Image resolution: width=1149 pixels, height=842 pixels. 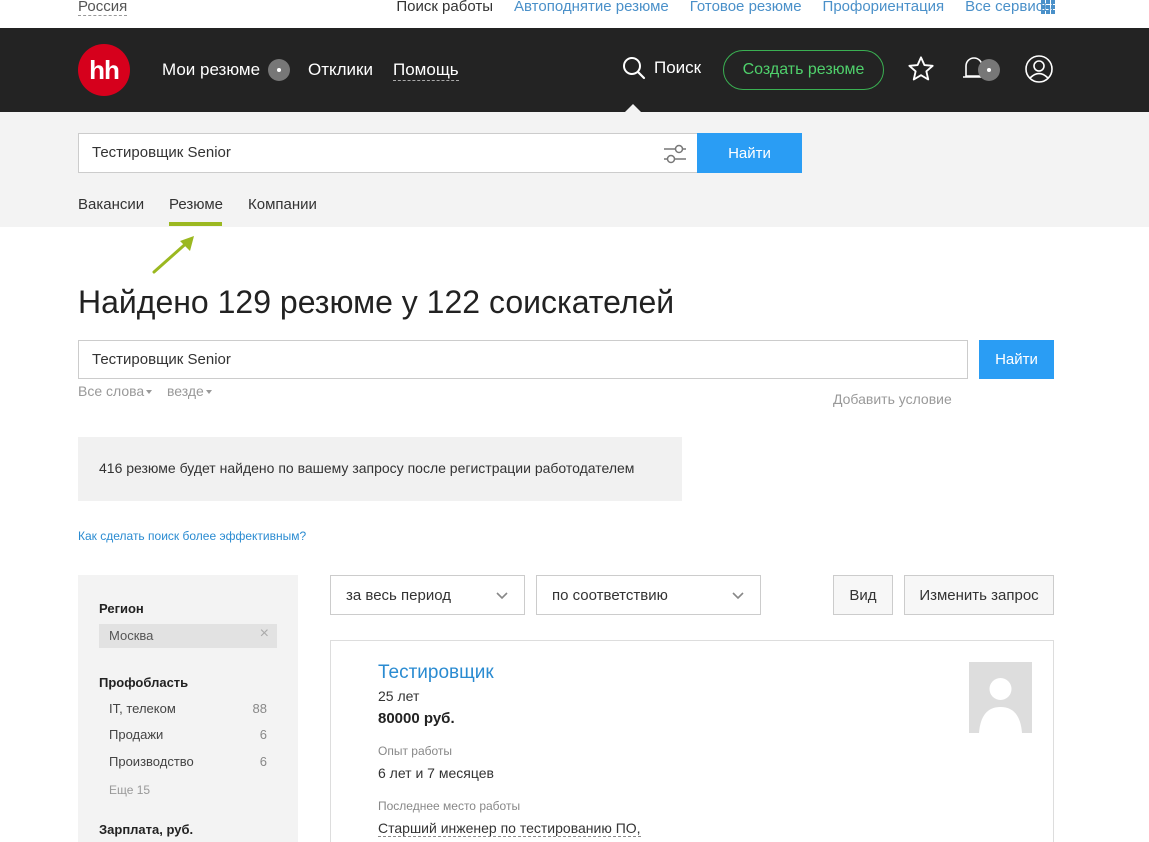 I want to click on region-heading: Регион, so click(x=121, y=608).